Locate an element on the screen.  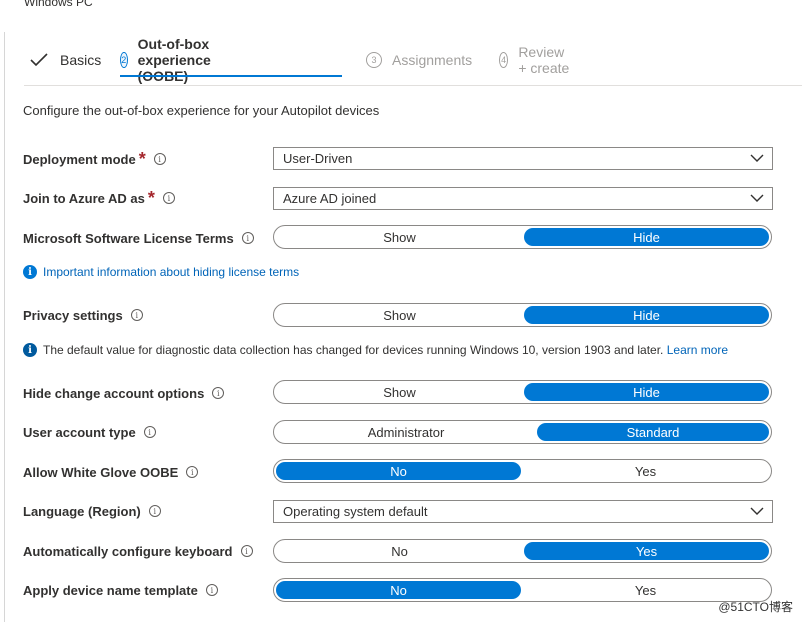
checkmark-icon is located at coordinates (39, 60).